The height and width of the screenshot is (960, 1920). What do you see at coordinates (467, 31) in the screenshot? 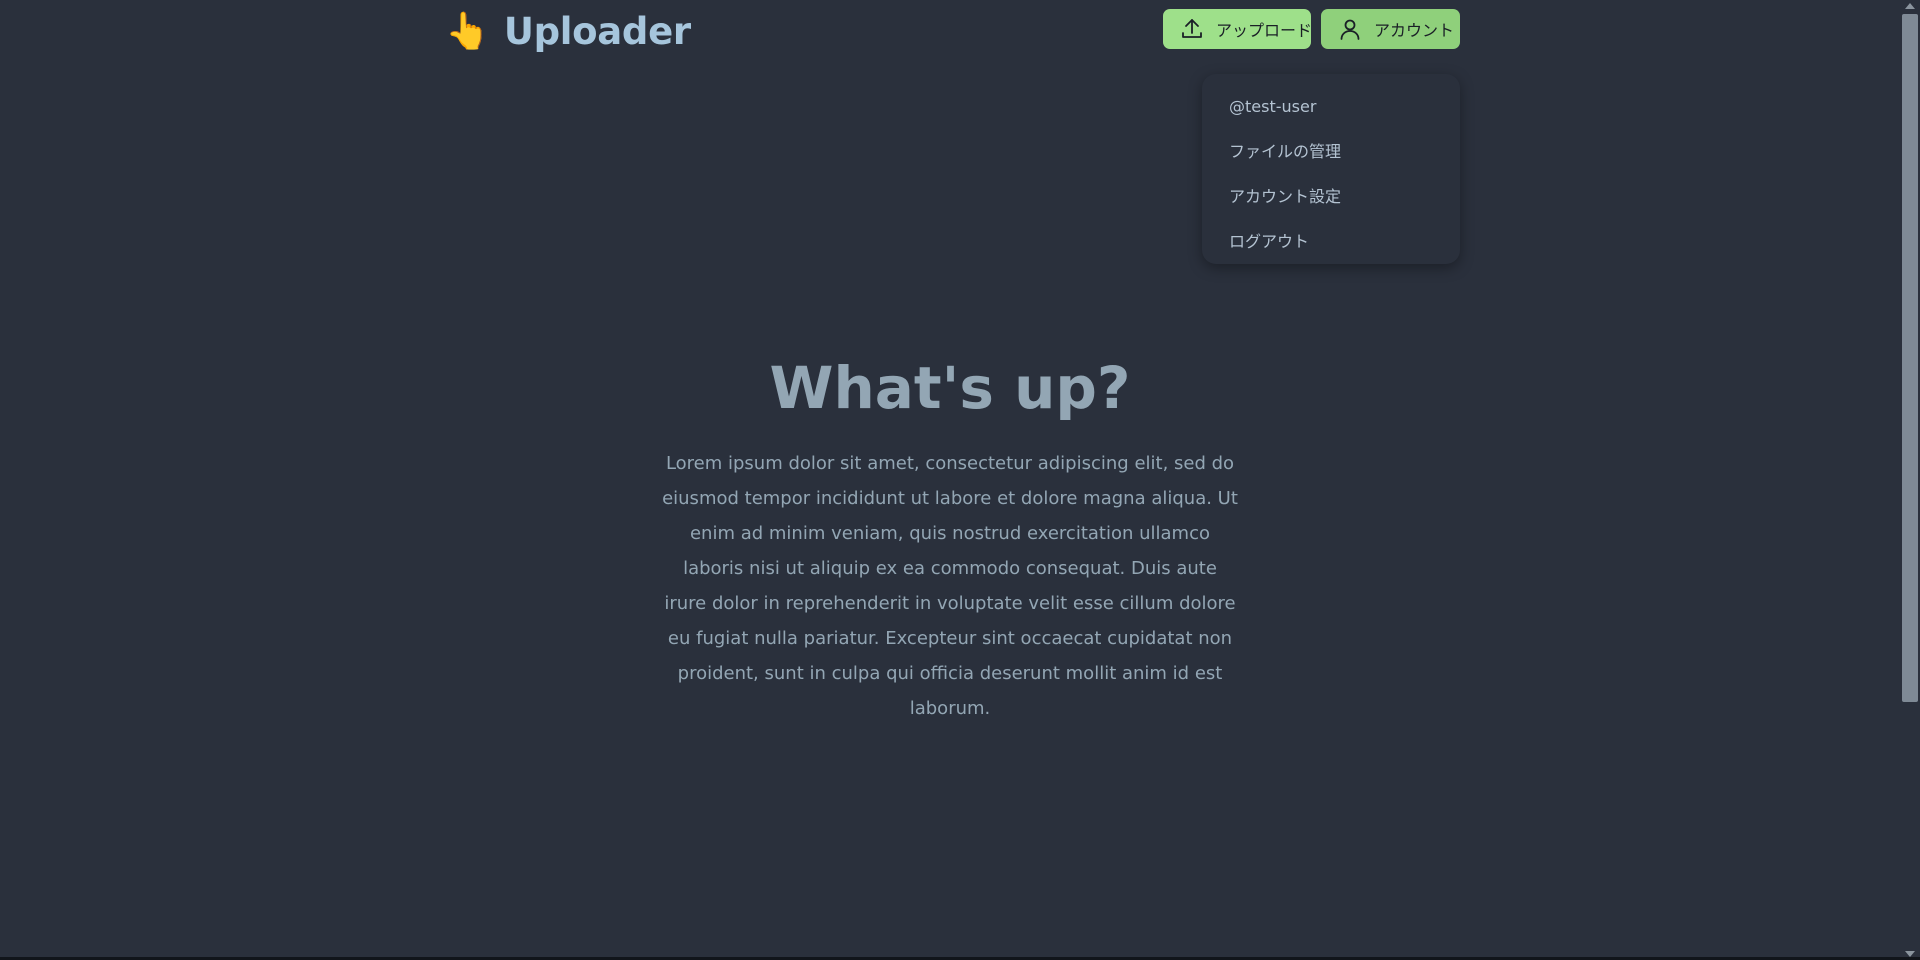
I see `pointing-hand-icon: 👆` at bounding box center [467, 31].